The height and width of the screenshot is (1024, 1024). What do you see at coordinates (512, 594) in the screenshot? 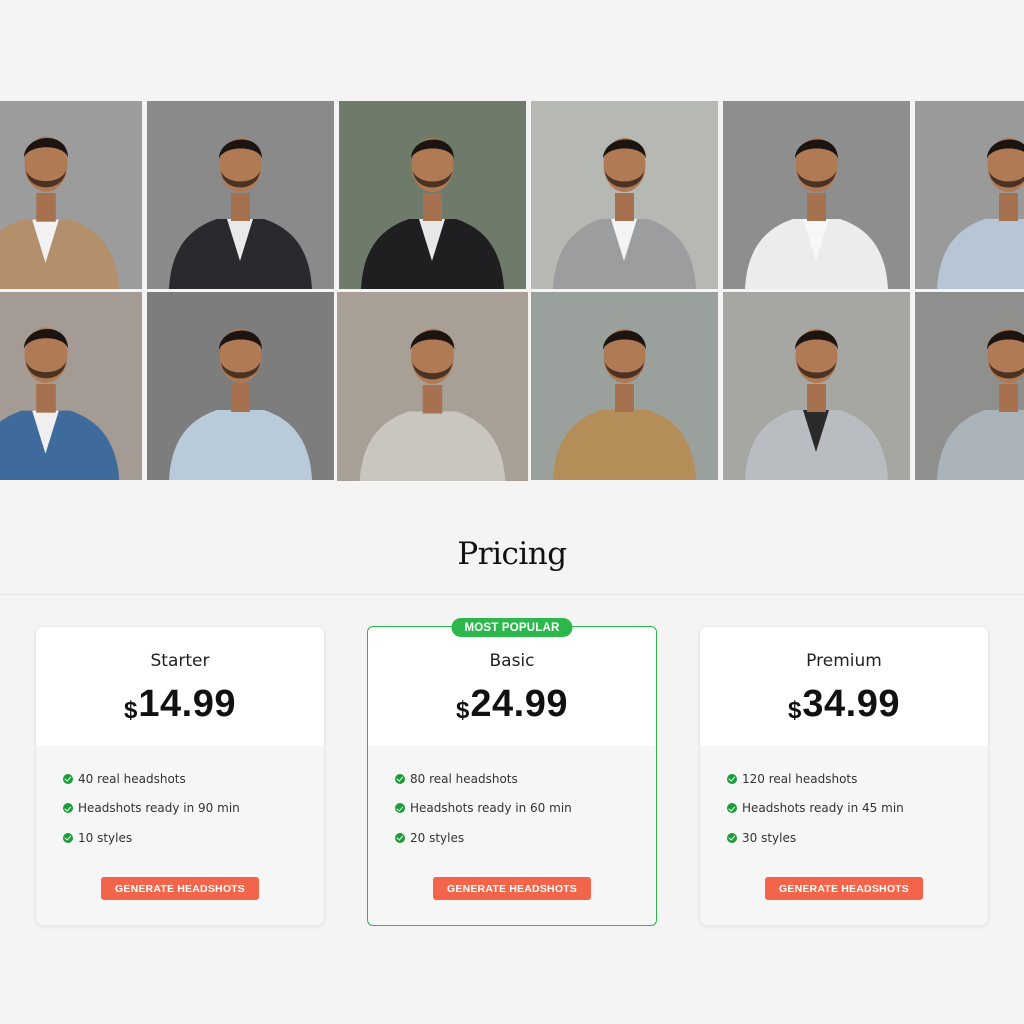
I see `section-divider` at bounding box center [512, 594].